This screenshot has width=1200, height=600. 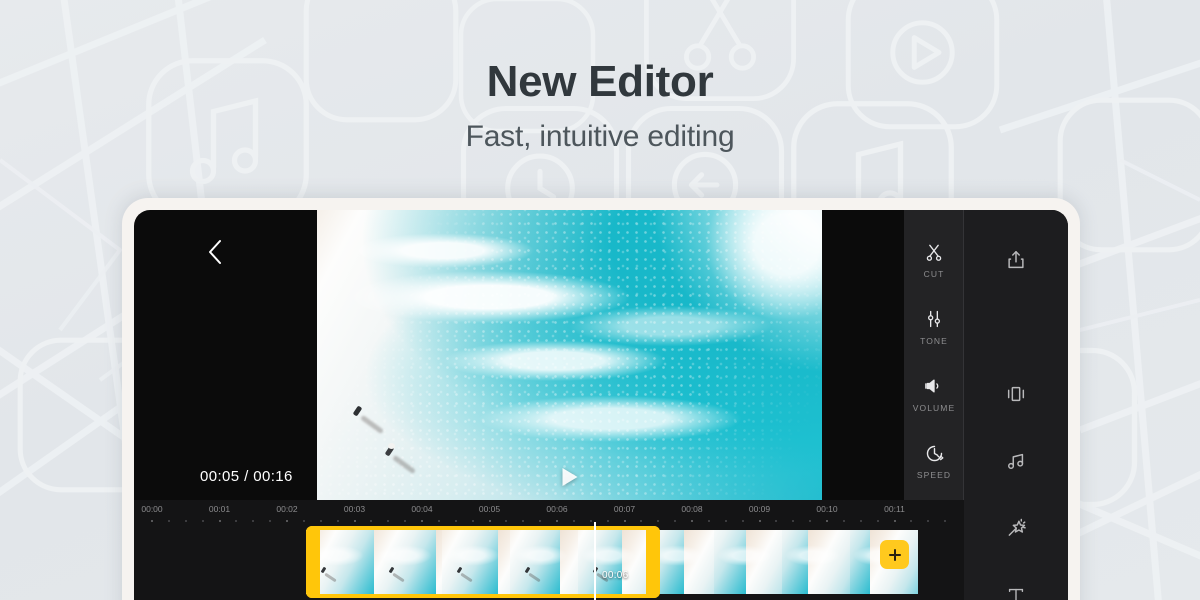 I want to click on ruler-tick-label: 00:02, so click(x=287, y=509).